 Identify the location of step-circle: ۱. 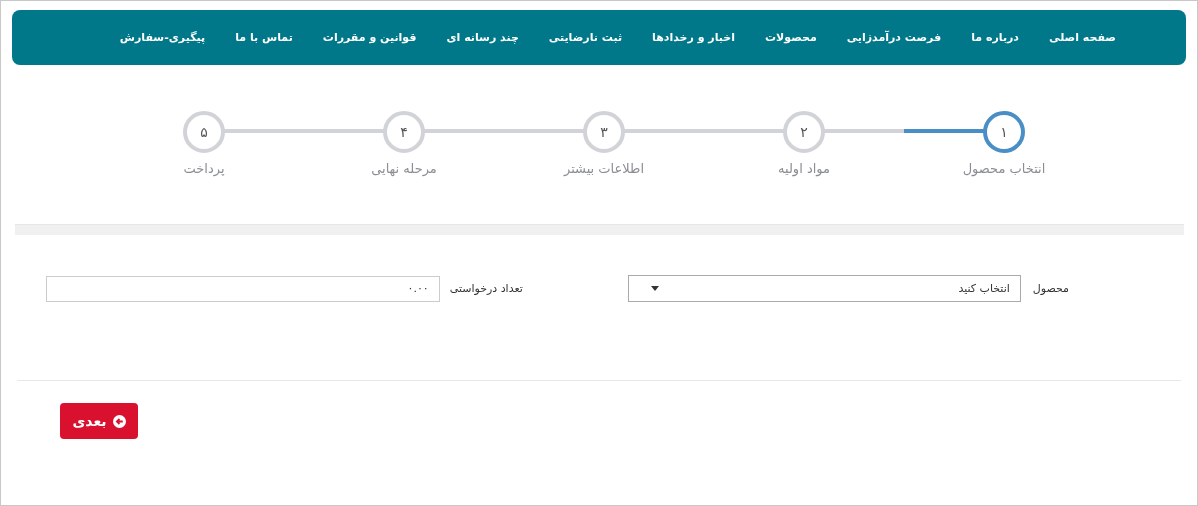
(1004, 132).